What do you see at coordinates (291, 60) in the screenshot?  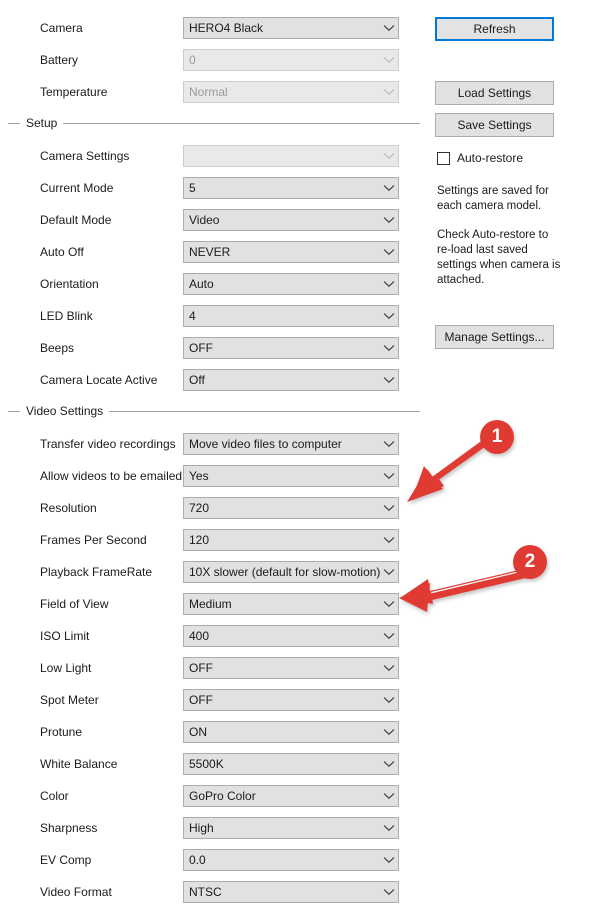 I see `battery-select: 0` at bounding box center [291, 60].